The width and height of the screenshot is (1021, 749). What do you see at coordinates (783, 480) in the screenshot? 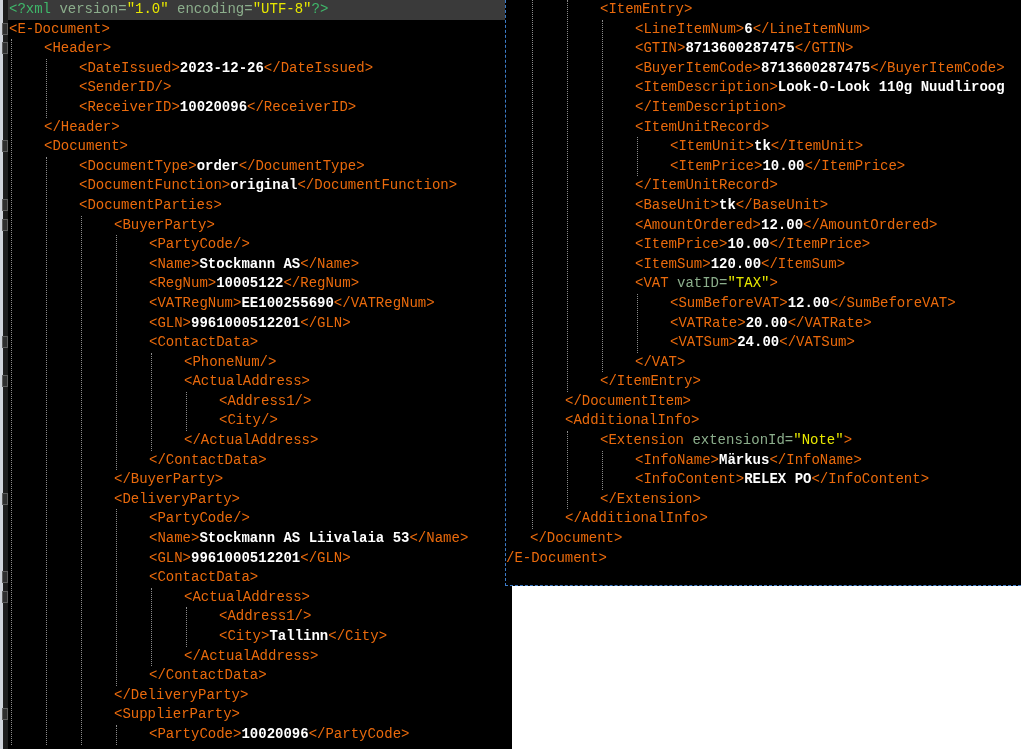
I see `code-line: <InfoContent>RELEX PO</InfoContent>` at bounding box center [783, 480].